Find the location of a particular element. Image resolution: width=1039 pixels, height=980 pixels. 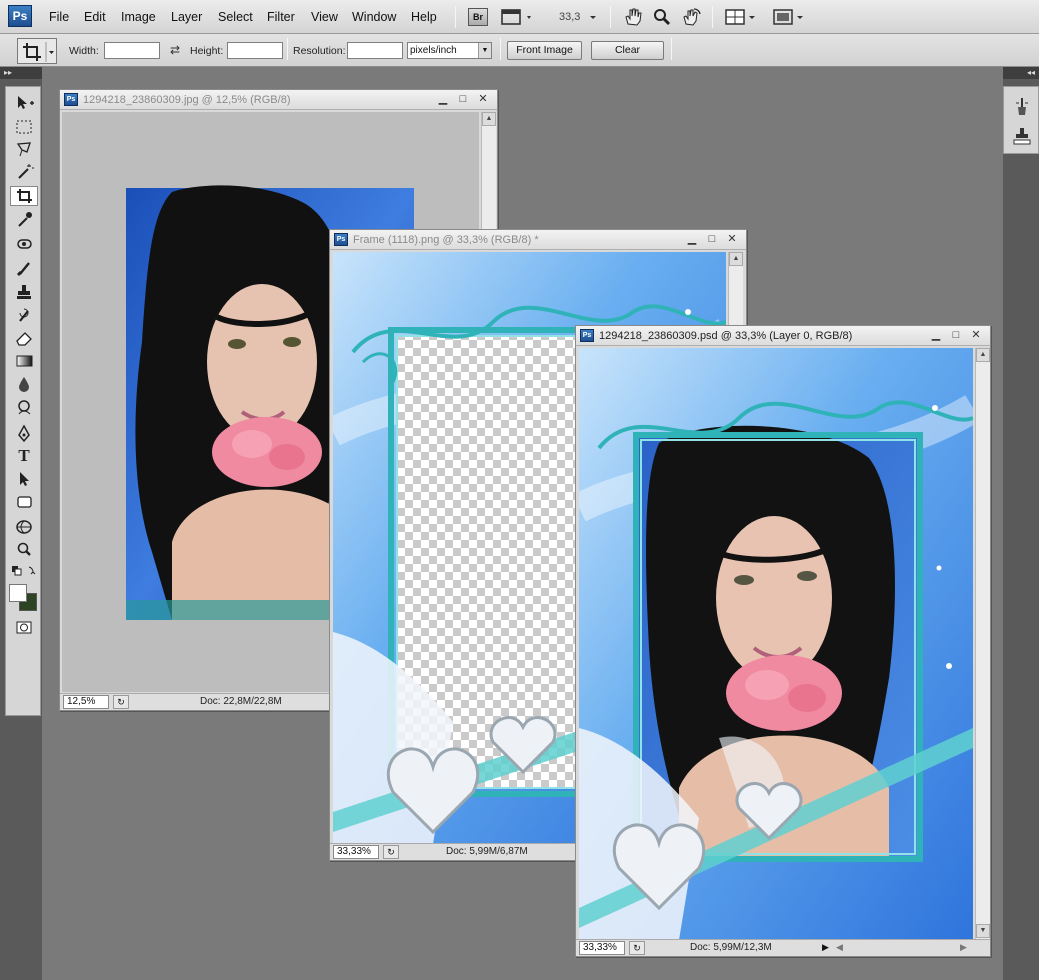

menu-filter: Filter is located at coordinates (281, 17).